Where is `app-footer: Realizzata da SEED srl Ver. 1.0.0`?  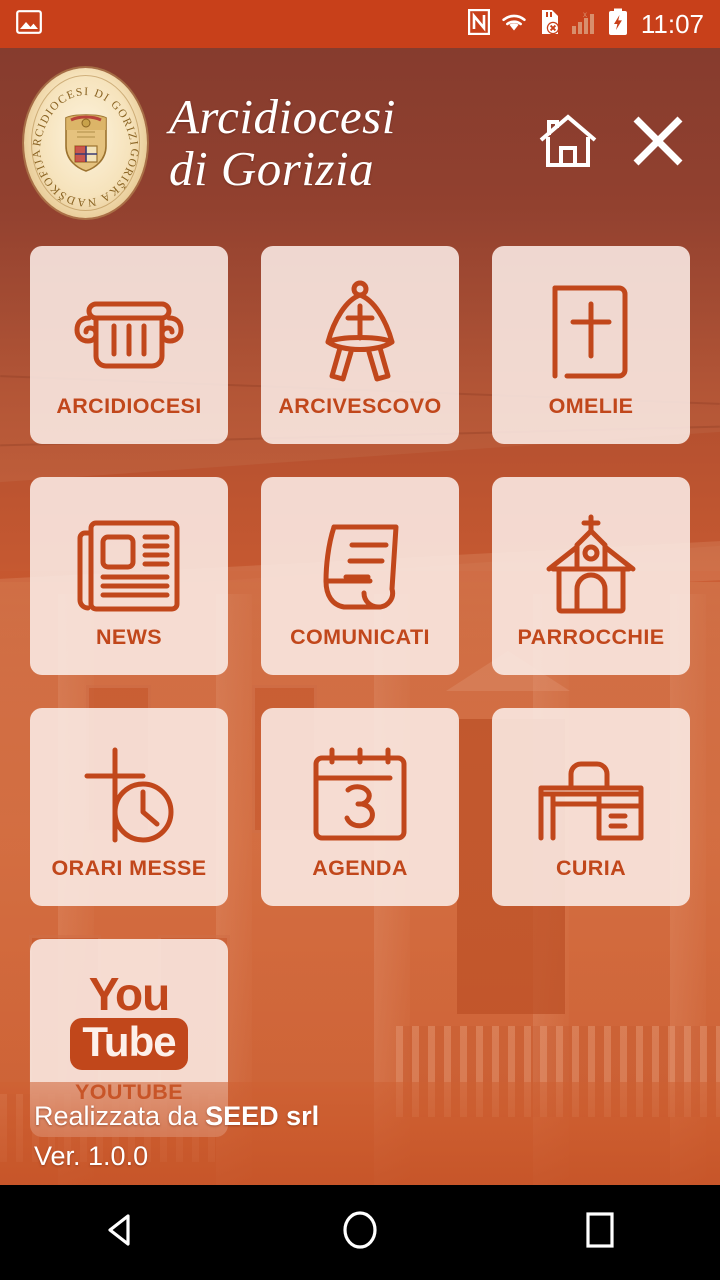 app-footer: Realizzata da SEED srl Ver. 1.0.0 is located at coordinates (360, 1133).